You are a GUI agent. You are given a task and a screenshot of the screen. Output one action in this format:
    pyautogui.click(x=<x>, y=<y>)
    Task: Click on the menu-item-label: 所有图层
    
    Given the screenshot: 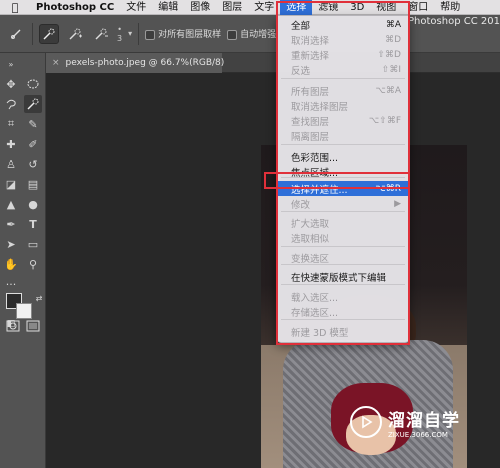 What is the action you would take?
    pyautogui.click(x=310, y=92)
    